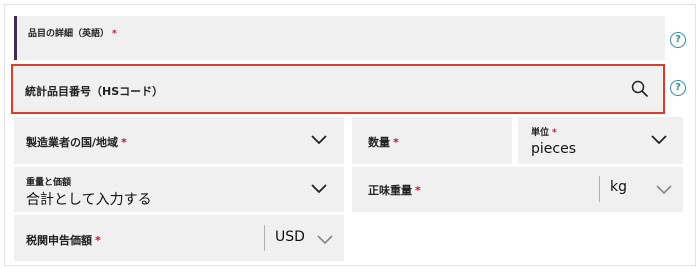 Image resolution: width=700 pixels, height=268 pixels. What do you see at coordinates (179, 238) in the screenshot?
I see `customs-value-input: 税関申告価額 * USD` at bounding box center [179, 238].